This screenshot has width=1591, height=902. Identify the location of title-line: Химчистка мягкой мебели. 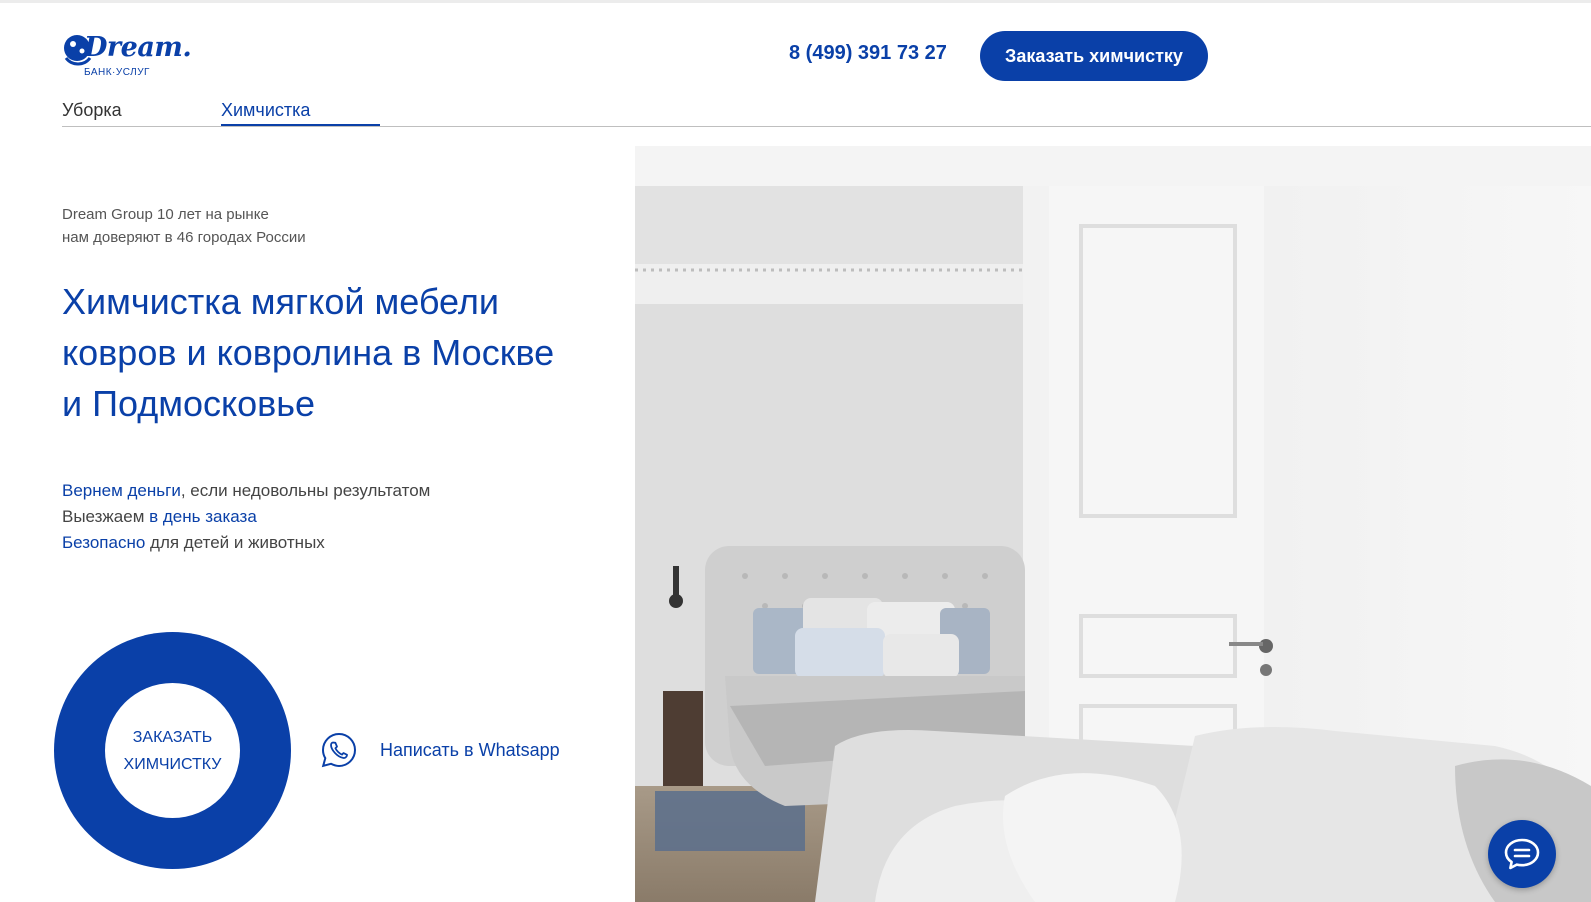
(280, 301).